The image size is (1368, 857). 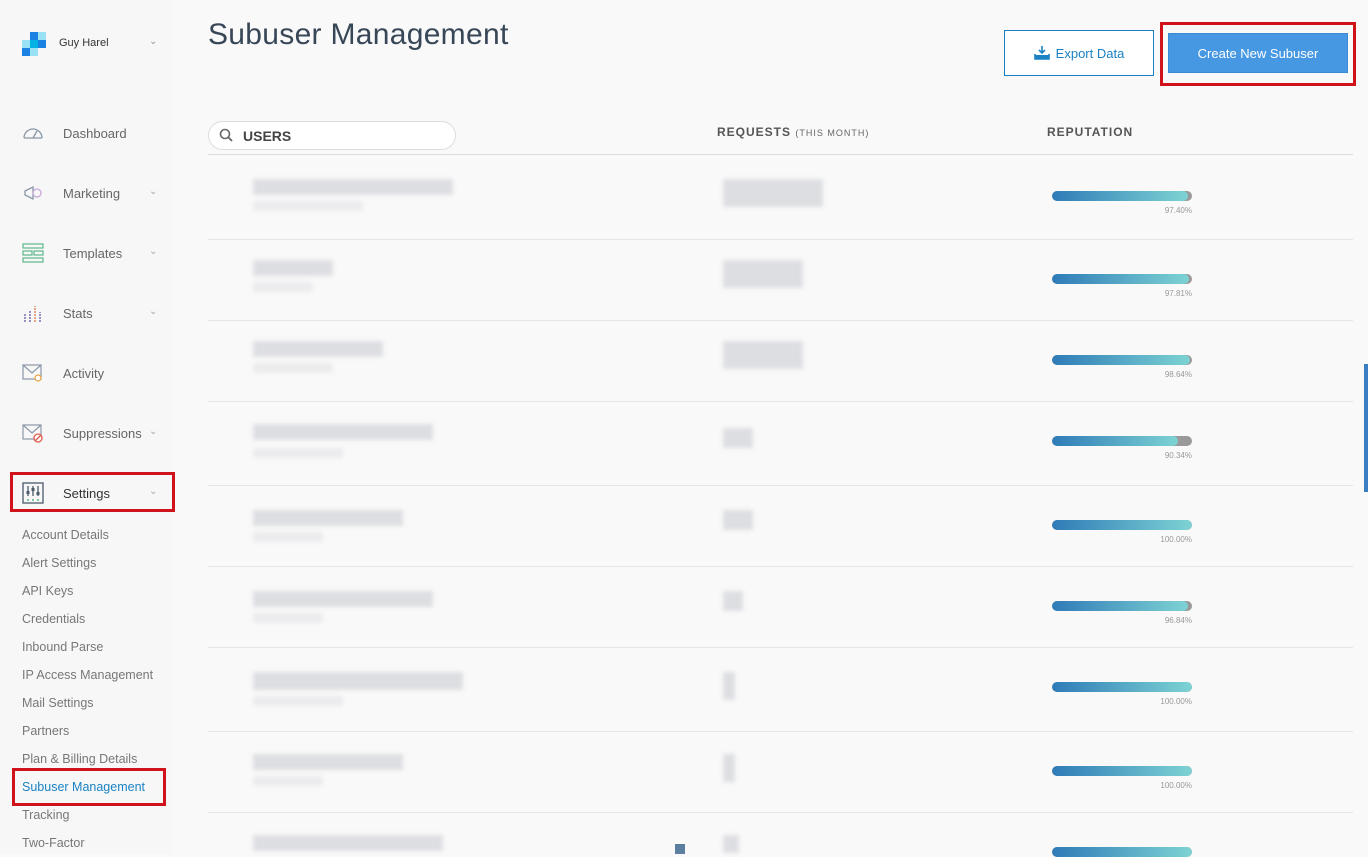 I want to click on nav-label: Suppressions, so click(x=102, y=433).